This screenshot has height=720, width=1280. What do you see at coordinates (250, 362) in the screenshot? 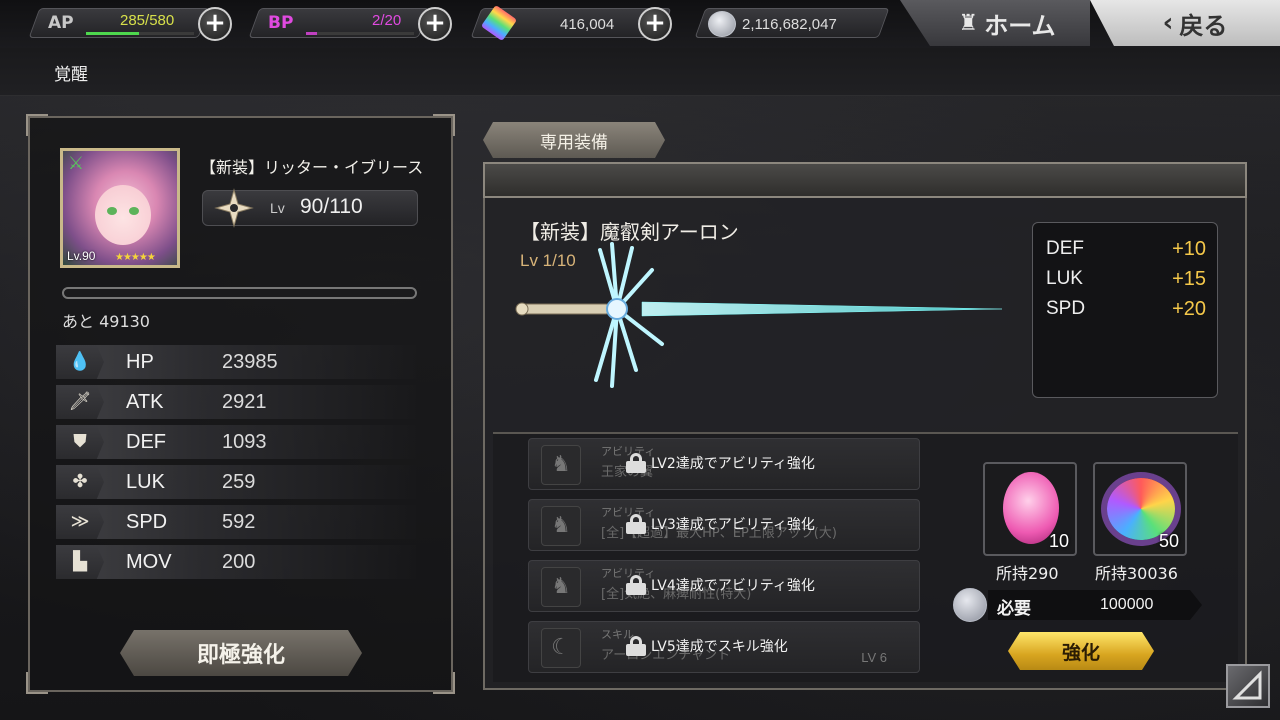
I see `stat-value: 23985` at bounding box center [250, 362].